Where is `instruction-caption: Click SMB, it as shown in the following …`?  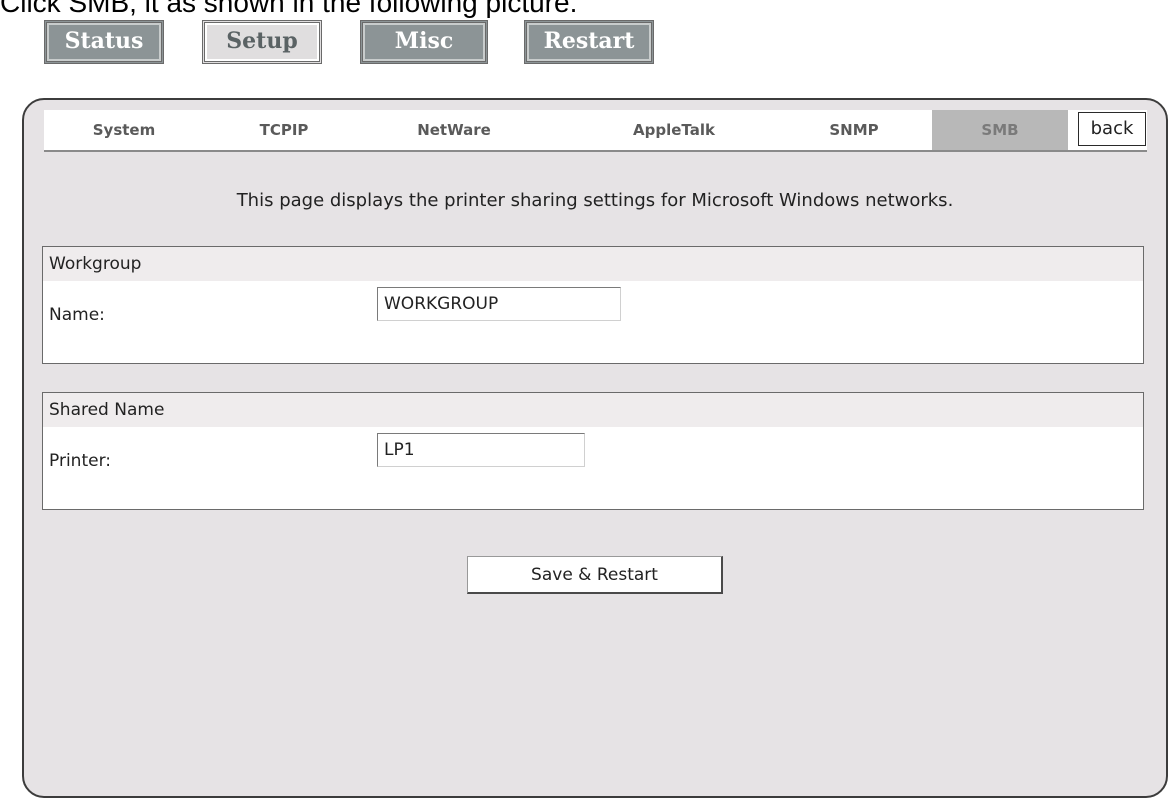
instruction-caption: Click SMB, it as shown in the following … is located at coordinates (289, 9).